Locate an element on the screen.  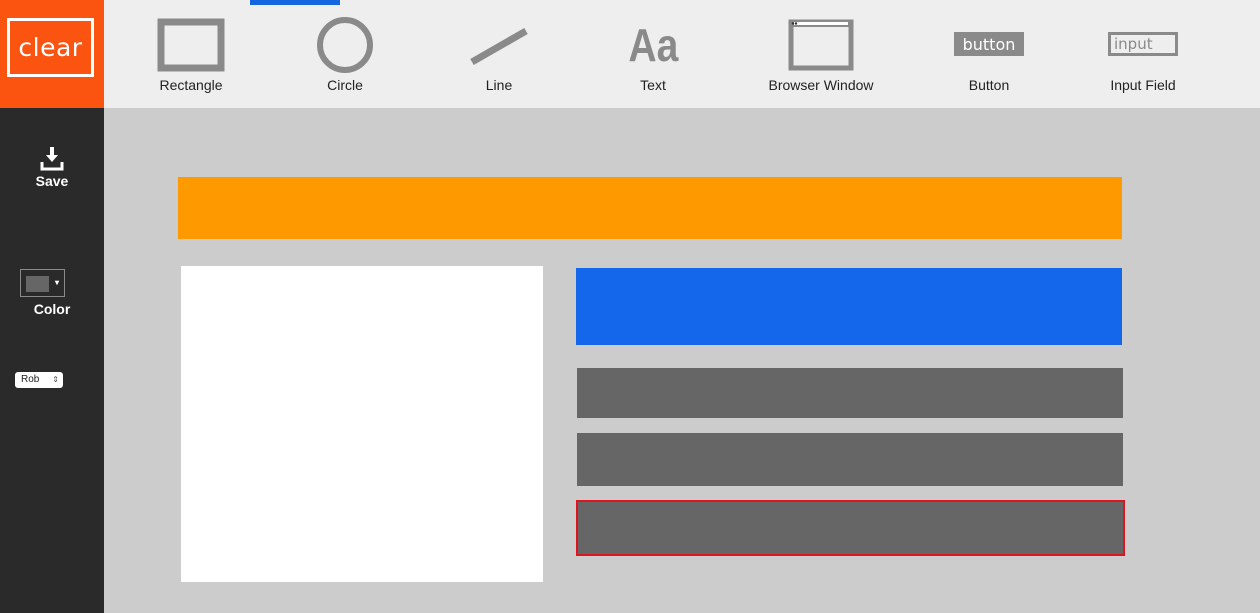
tool-text: Aa Text is located at coordinates (653, 54).